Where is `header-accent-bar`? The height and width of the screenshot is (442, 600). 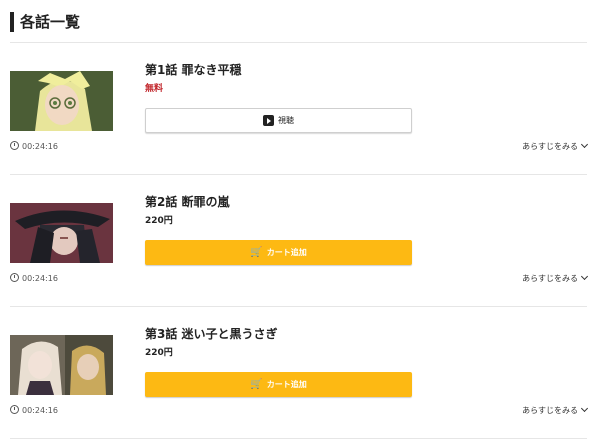
header-accent-bar is located at coordinates (12, 22).